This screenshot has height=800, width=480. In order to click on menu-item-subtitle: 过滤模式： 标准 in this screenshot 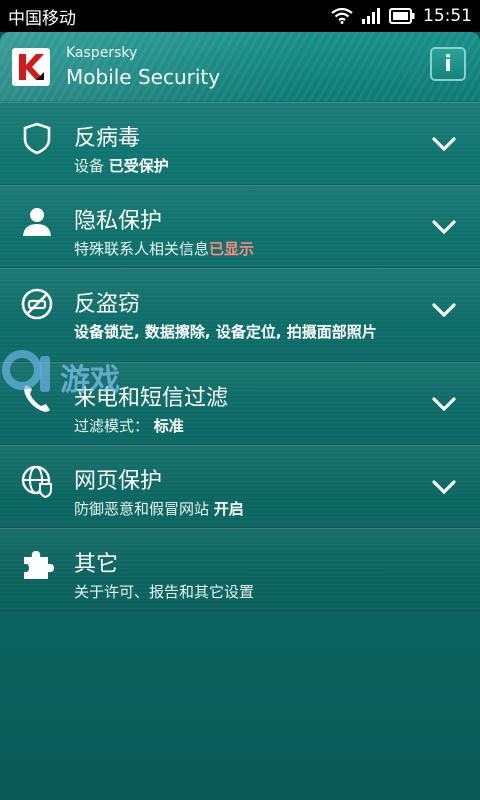, I will do `click(242, 426)`.